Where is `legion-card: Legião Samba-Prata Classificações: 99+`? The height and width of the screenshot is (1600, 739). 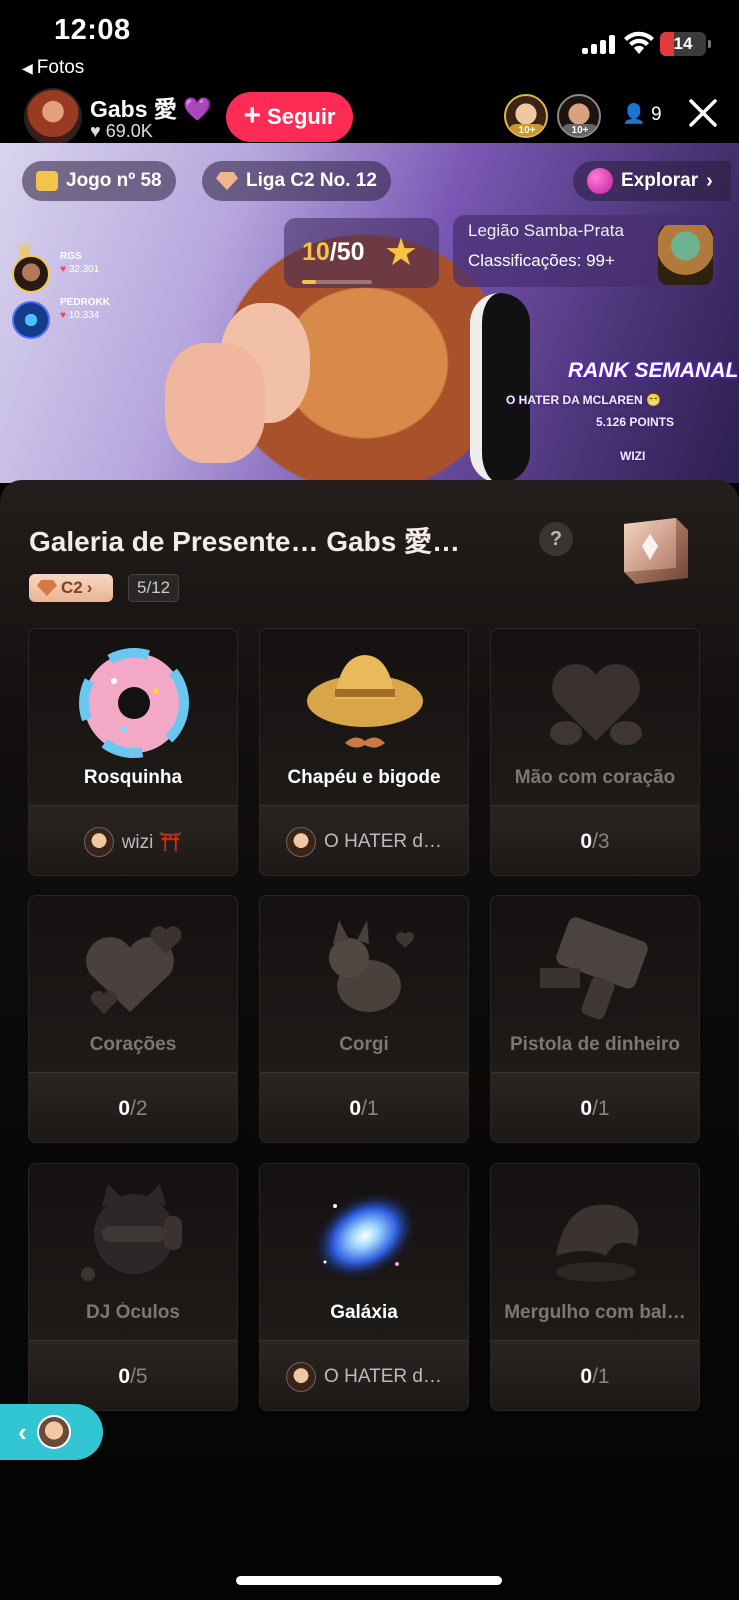 legion-card: Legião Samba-Prata Classificações: 99+ is located at coordinates (585, 251).